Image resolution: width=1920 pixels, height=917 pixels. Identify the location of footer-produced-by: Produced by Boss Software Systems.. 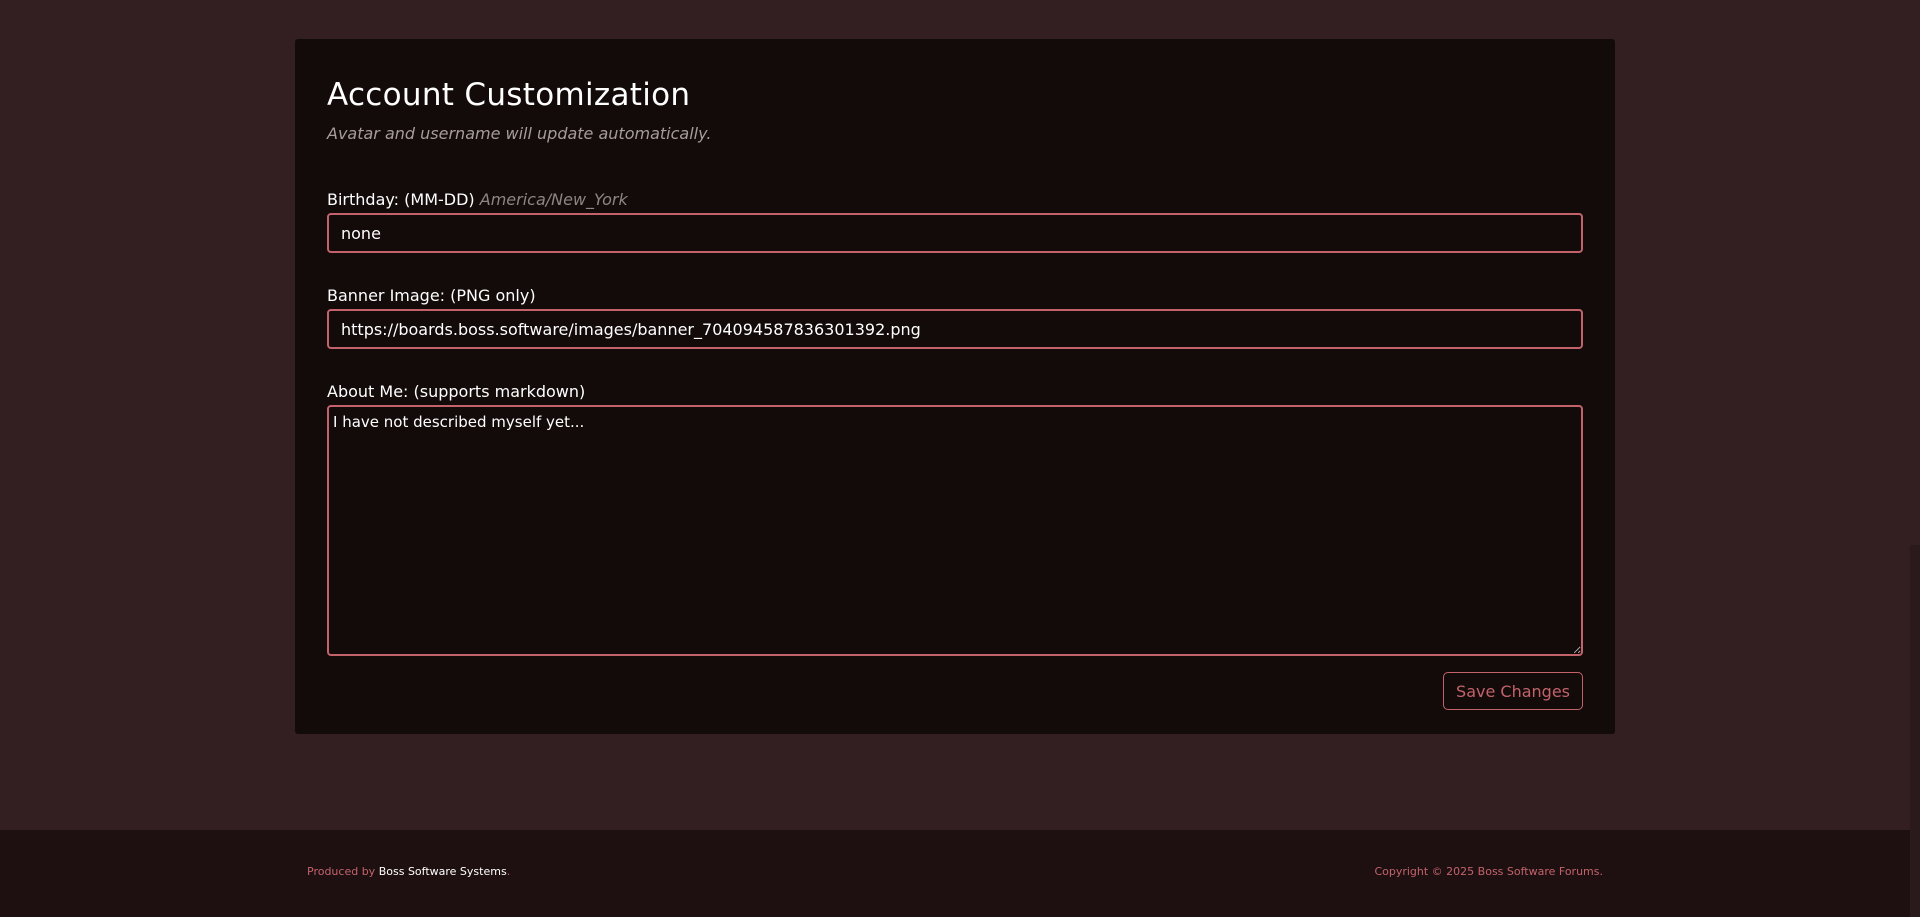
(408, 871).